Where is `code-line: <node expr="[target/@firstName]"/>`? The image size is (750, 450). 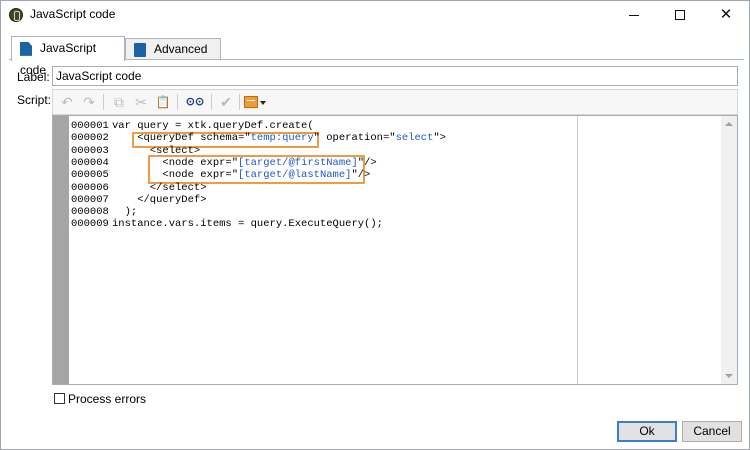
code-line: <node expr="[target/@firstName]"/> is located at coordinates (244, 162).